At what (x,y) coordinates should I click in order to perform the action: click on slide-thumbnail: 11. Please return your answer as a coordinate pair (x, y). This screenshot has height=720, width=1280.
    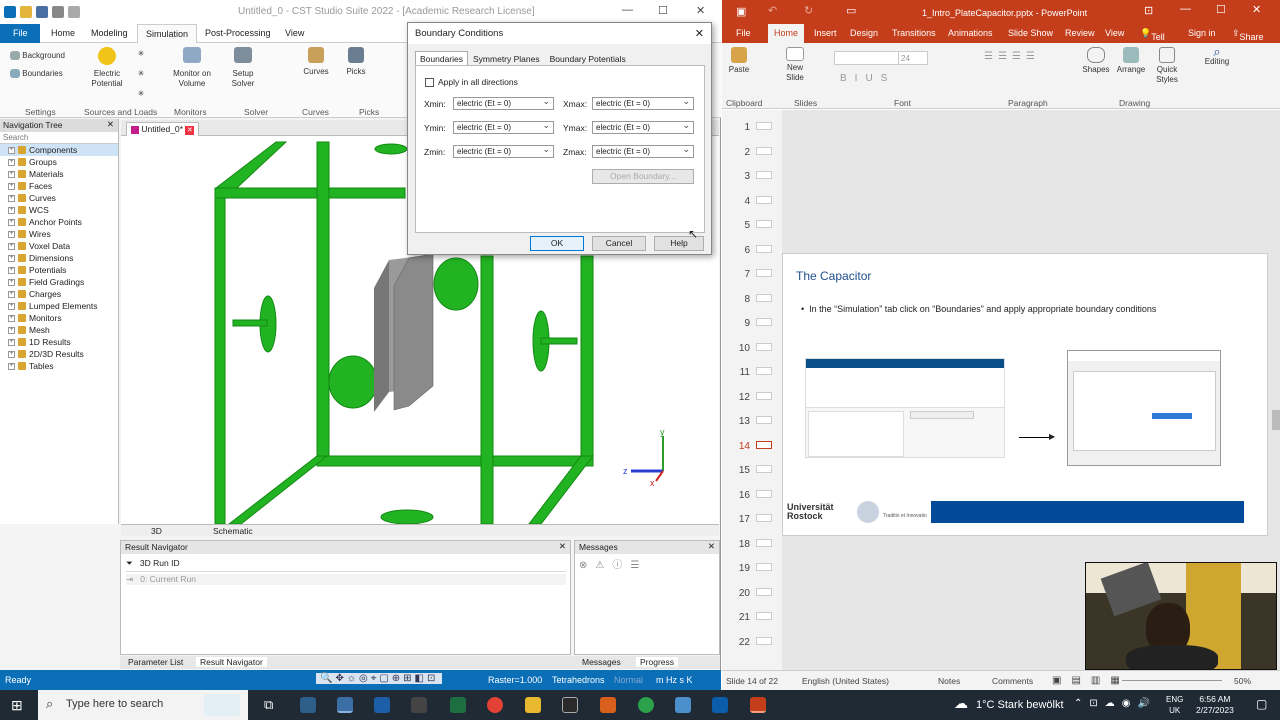
    Looking at the image, I should click on (752, 372).